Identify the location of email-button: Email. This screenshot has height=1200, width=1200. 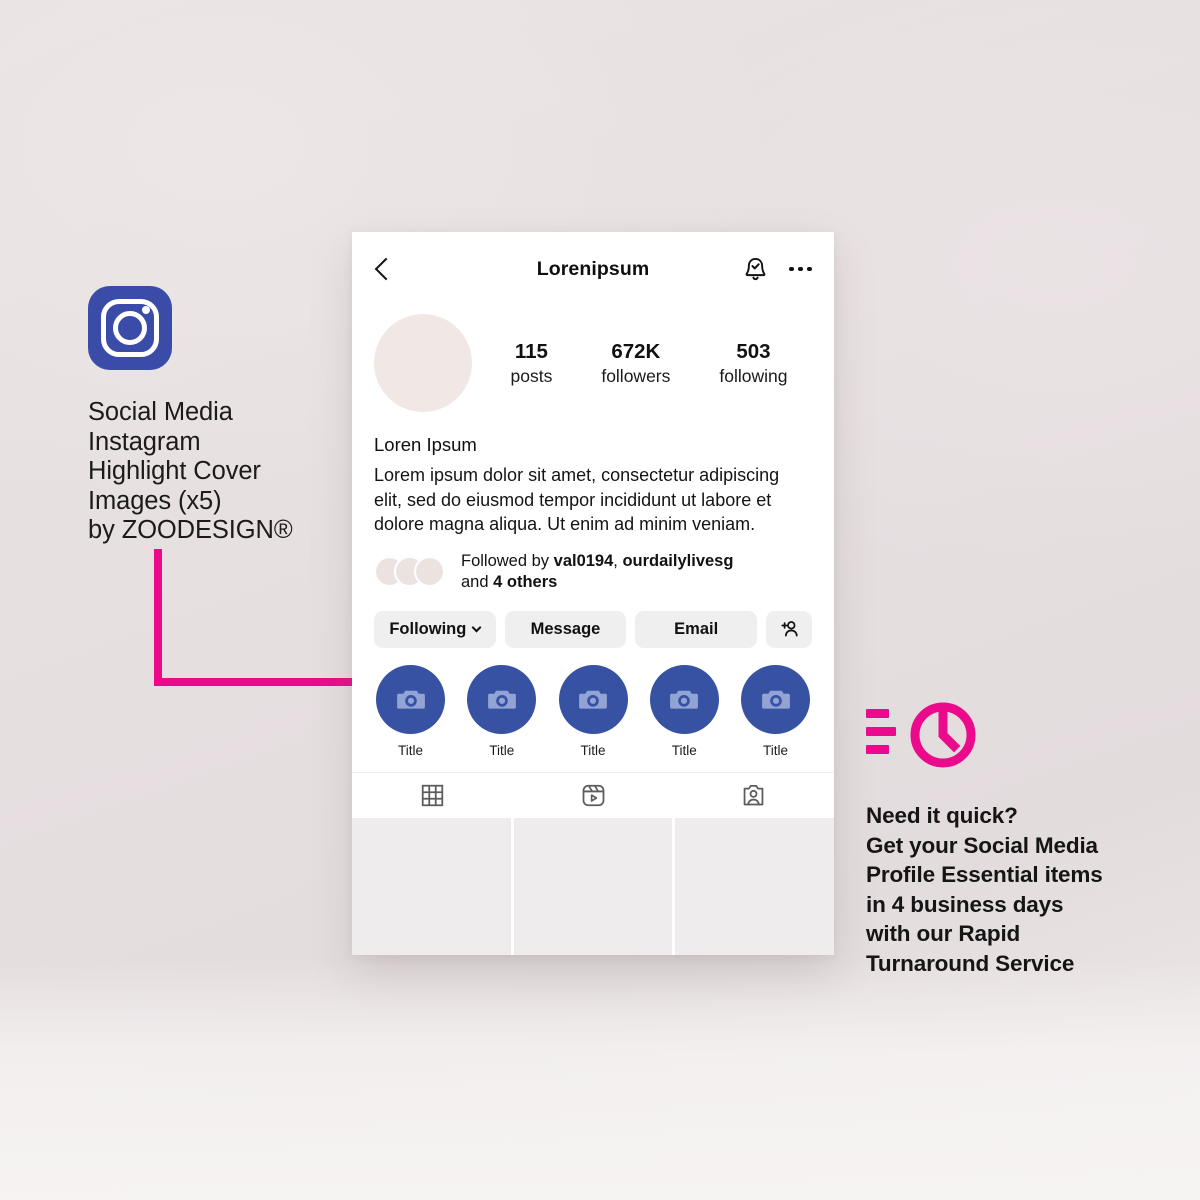
(696, 629).